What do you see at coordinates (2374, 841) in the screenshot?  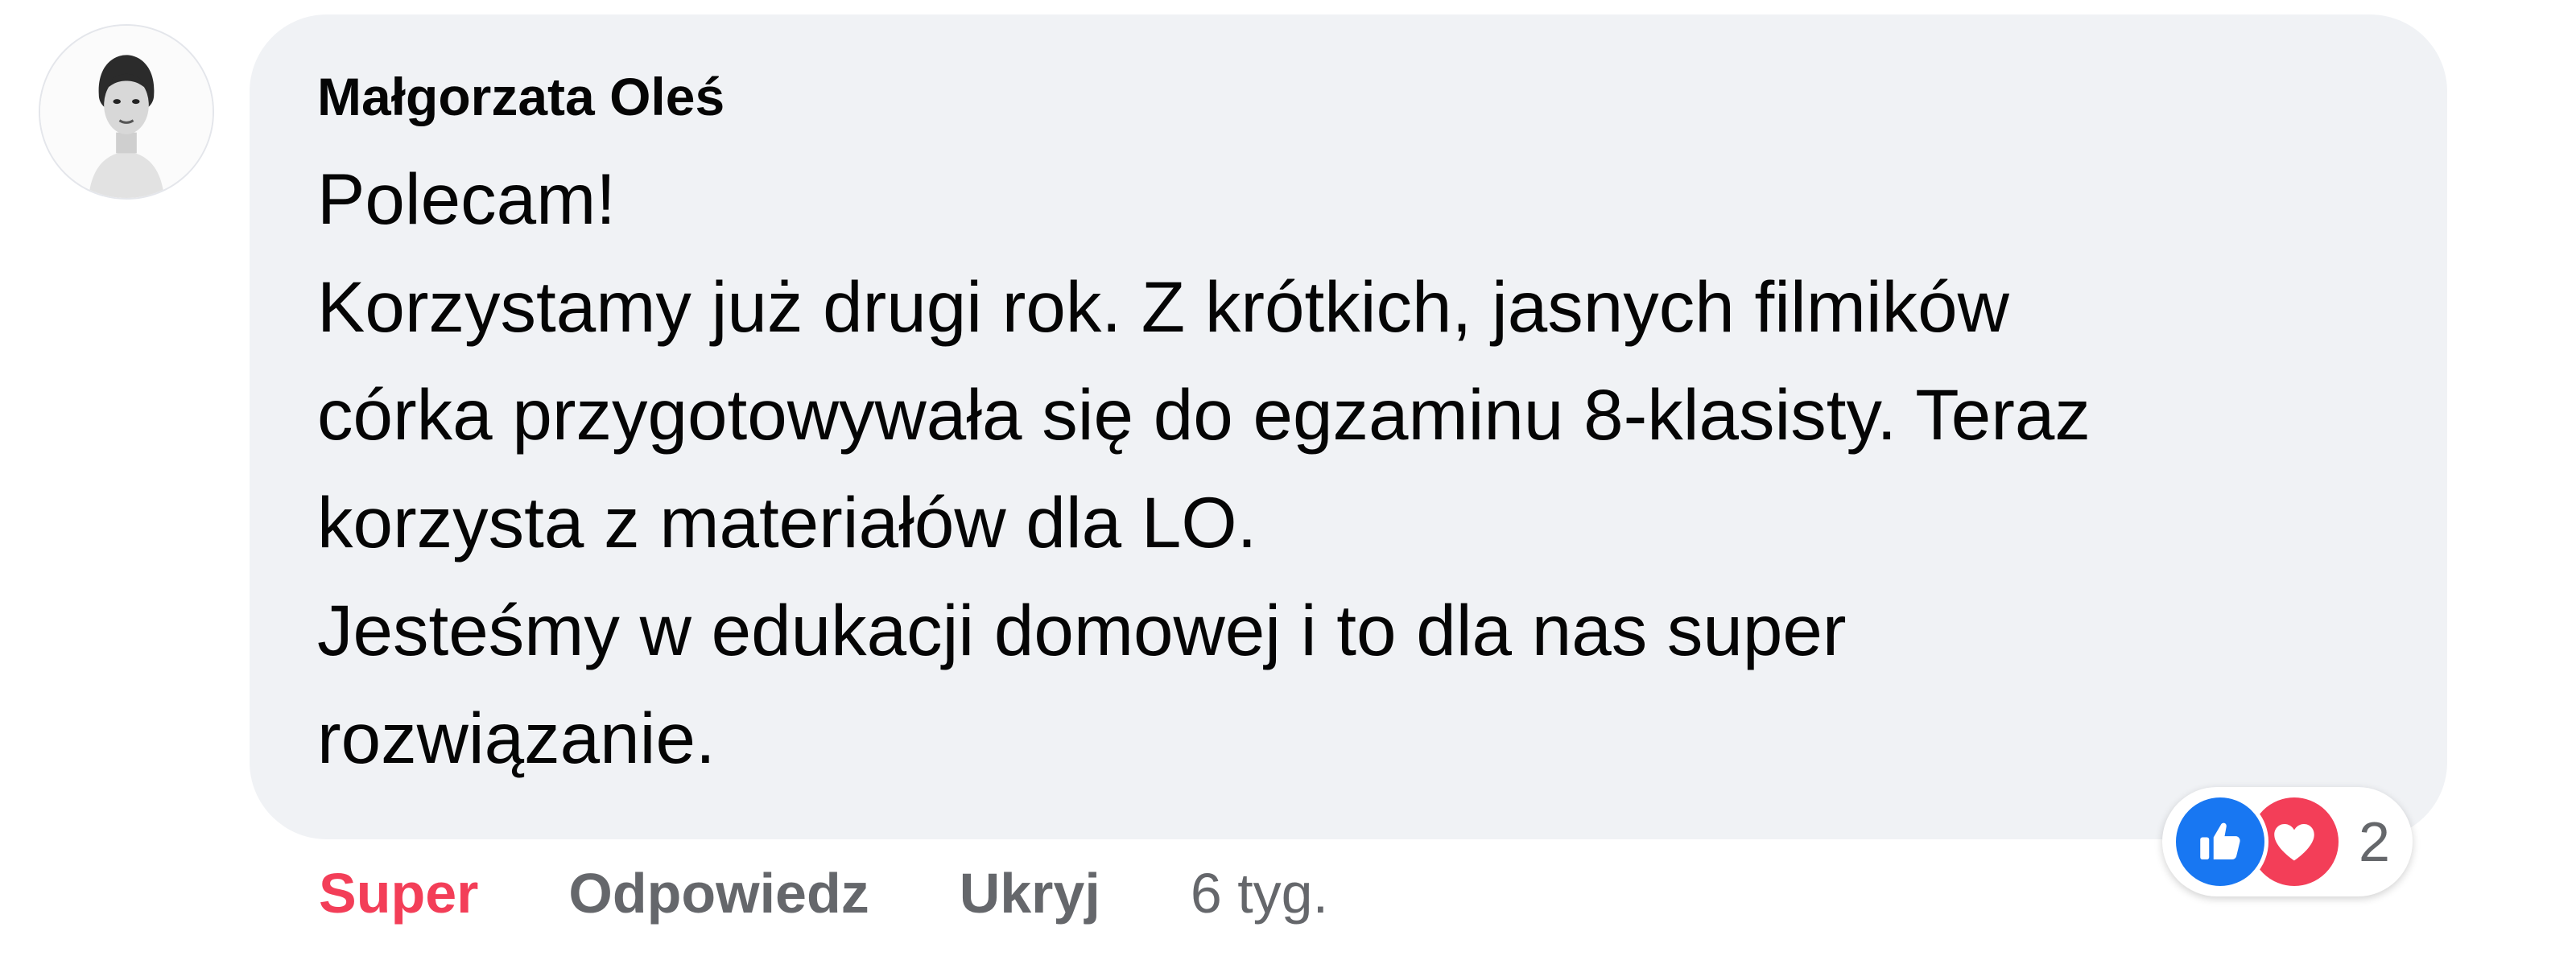 I see `reaction-count: 2` at bounding box center [2374, 841].